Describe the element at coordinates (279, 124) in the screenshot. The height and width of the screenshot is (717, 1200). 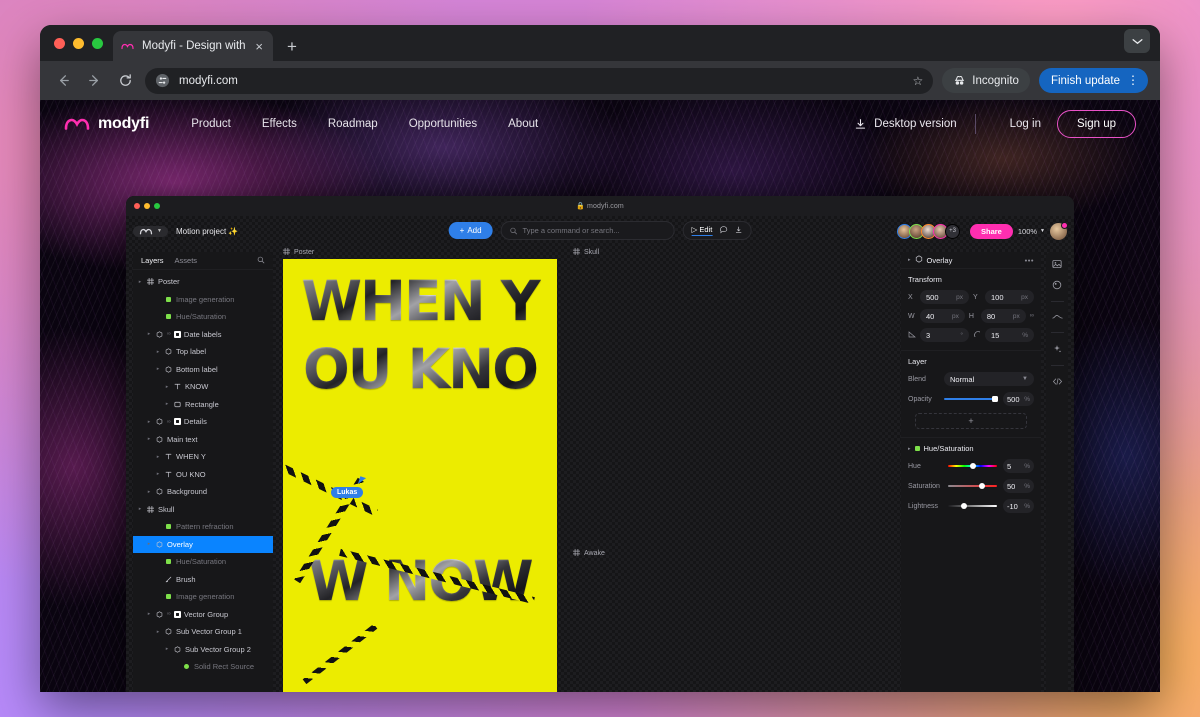
I see `nav-link-effects: Effects` at that location.